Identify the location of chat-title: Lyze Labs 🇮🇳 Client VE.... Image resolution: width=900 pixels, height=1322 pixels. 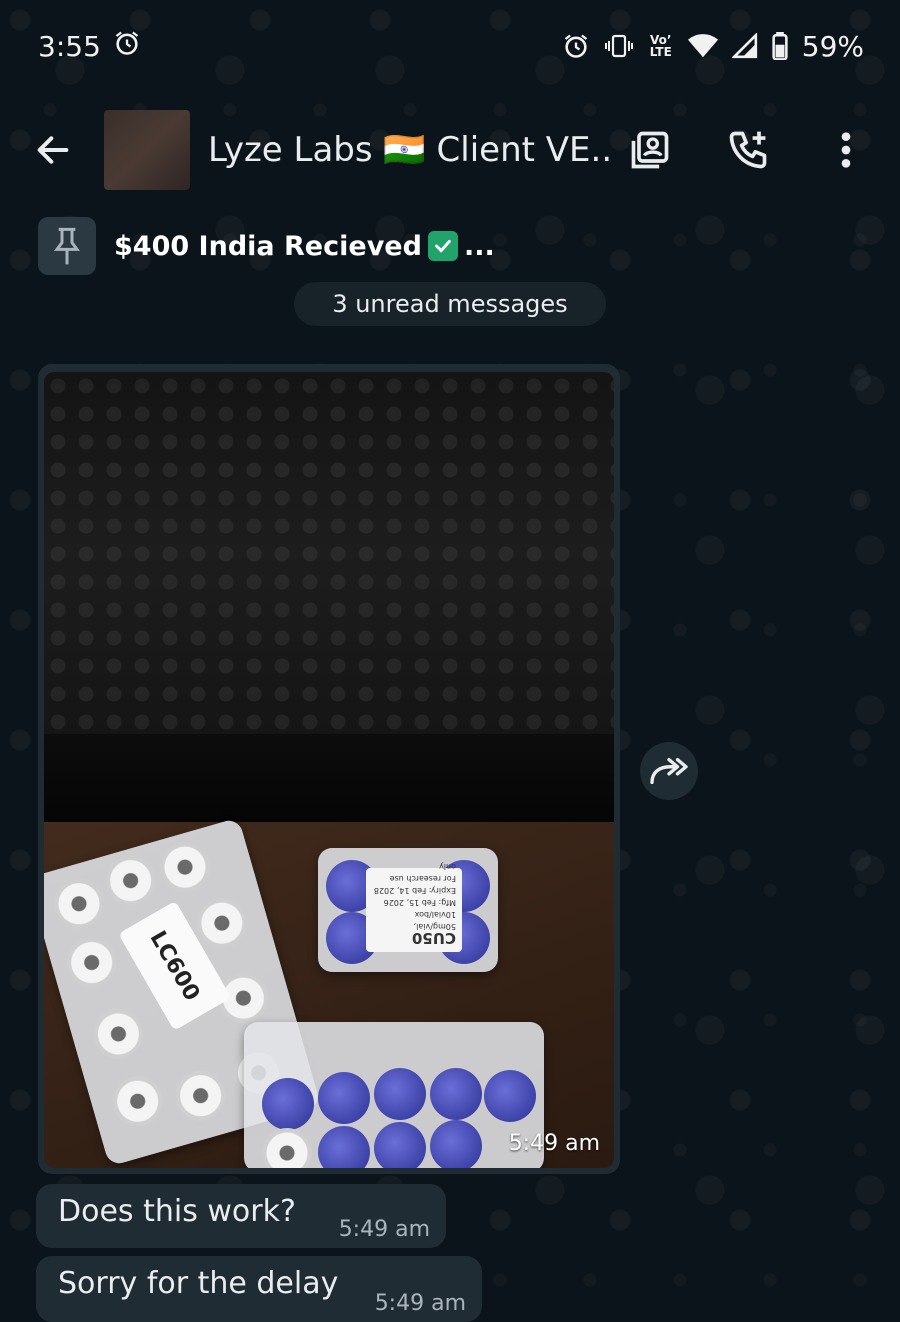
(410, 150).